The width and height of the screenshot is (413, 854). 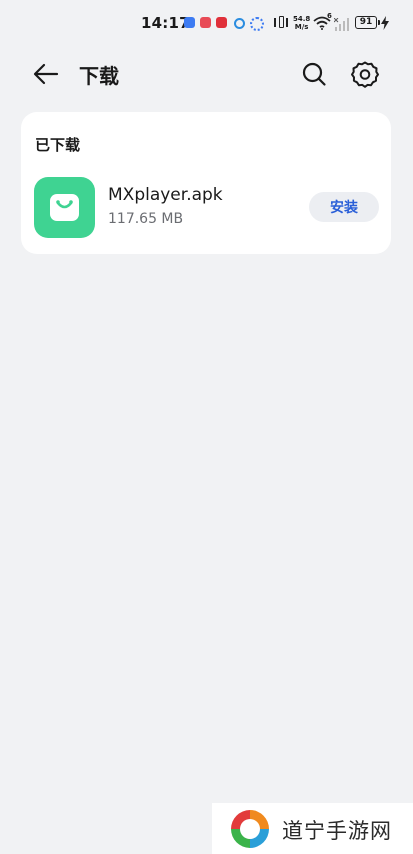 I want to click on app-icon, so click(x=64, y=207).